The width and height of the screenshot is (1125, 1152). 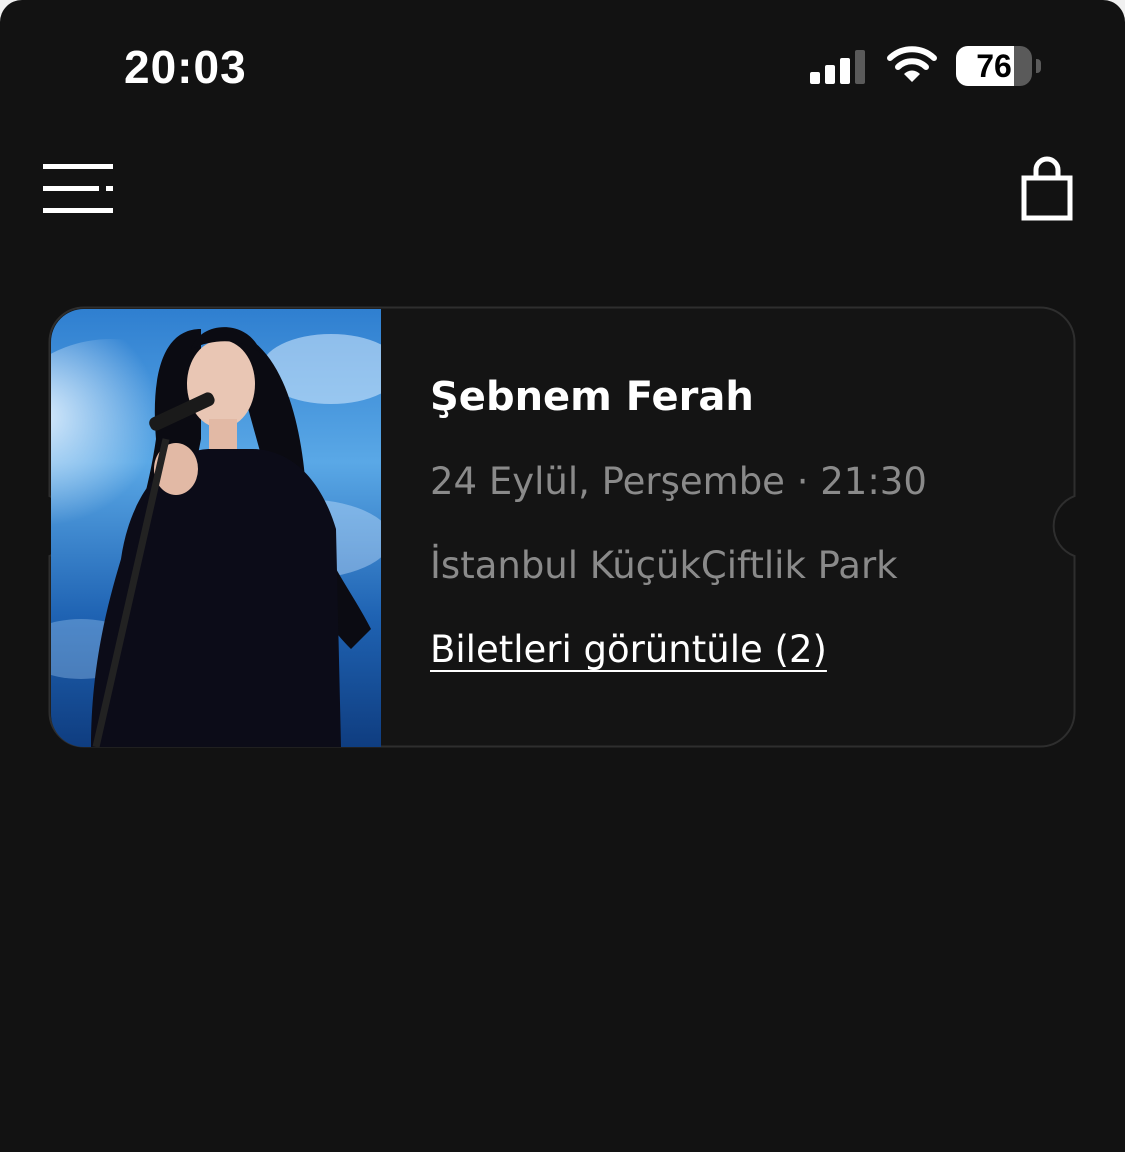 What do you see at coordinates (216, 528) in the screenshot?
I see `event-artist-photo` at bounding box center [216, 528].